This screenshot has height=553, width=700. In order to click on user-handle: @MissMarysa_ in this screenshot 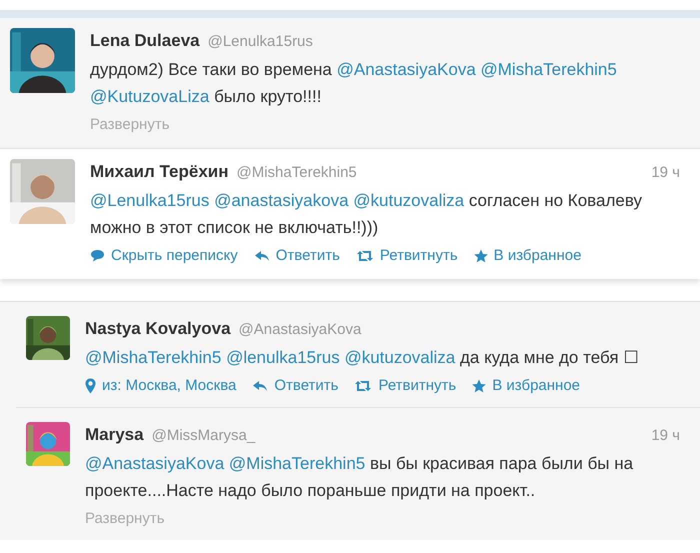, I will do `click(204, 436)`.